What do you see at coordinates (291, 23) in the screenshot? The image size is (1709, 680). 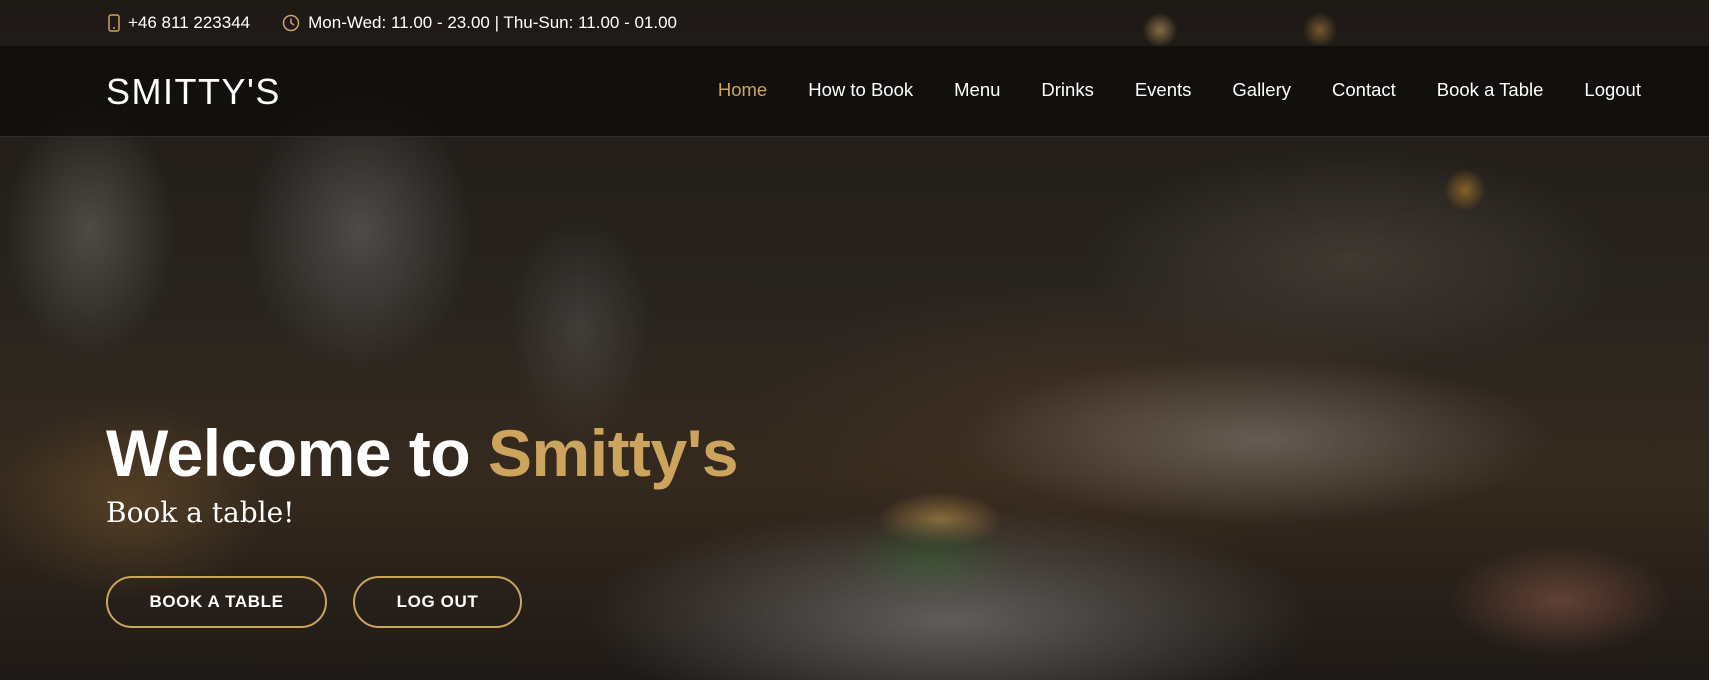 I see `clock-icon` at bounding box center [291, 23].